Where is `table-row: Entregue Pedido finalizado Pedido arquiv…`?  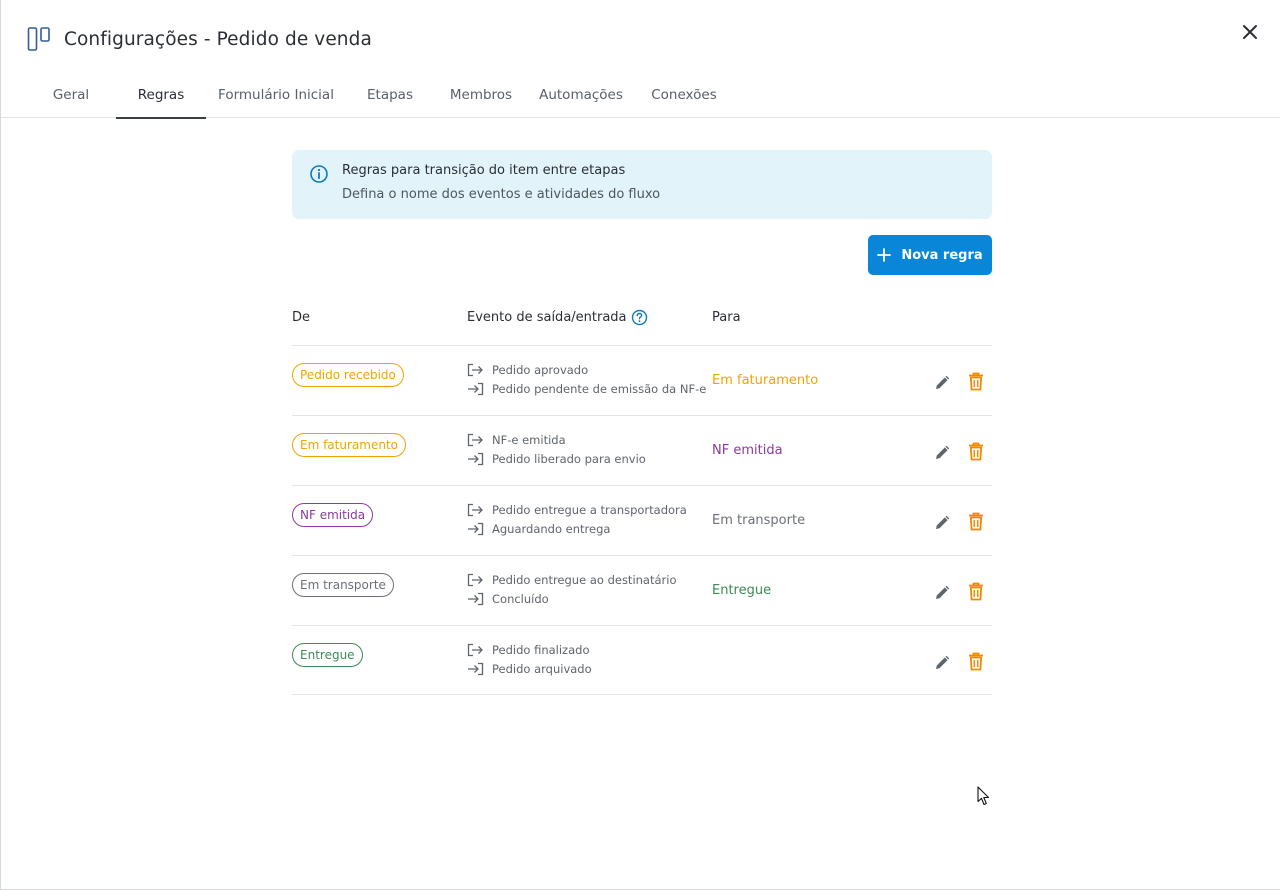 table-row: Entregue Pedido finalizado Pedido arquiv… is located at coordinates (642, 660).